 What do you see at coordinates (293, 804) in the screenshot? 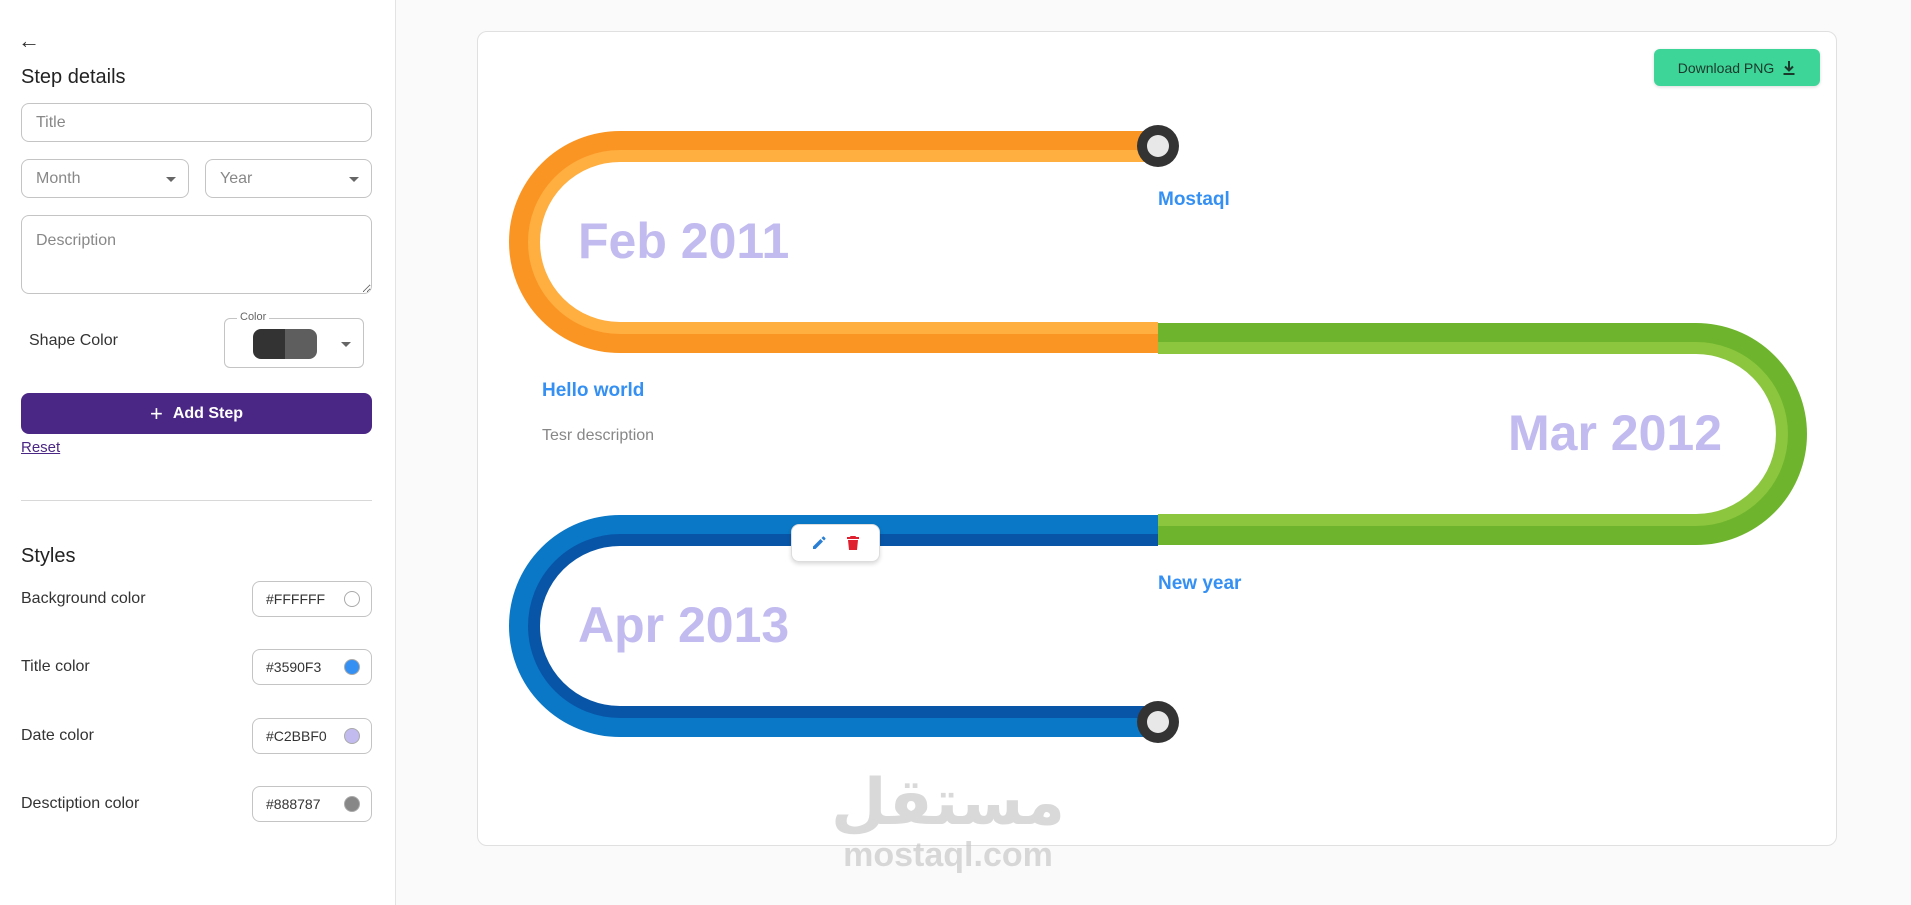
I see `color-hex-value: #888787` at bounding box center [293, 804].